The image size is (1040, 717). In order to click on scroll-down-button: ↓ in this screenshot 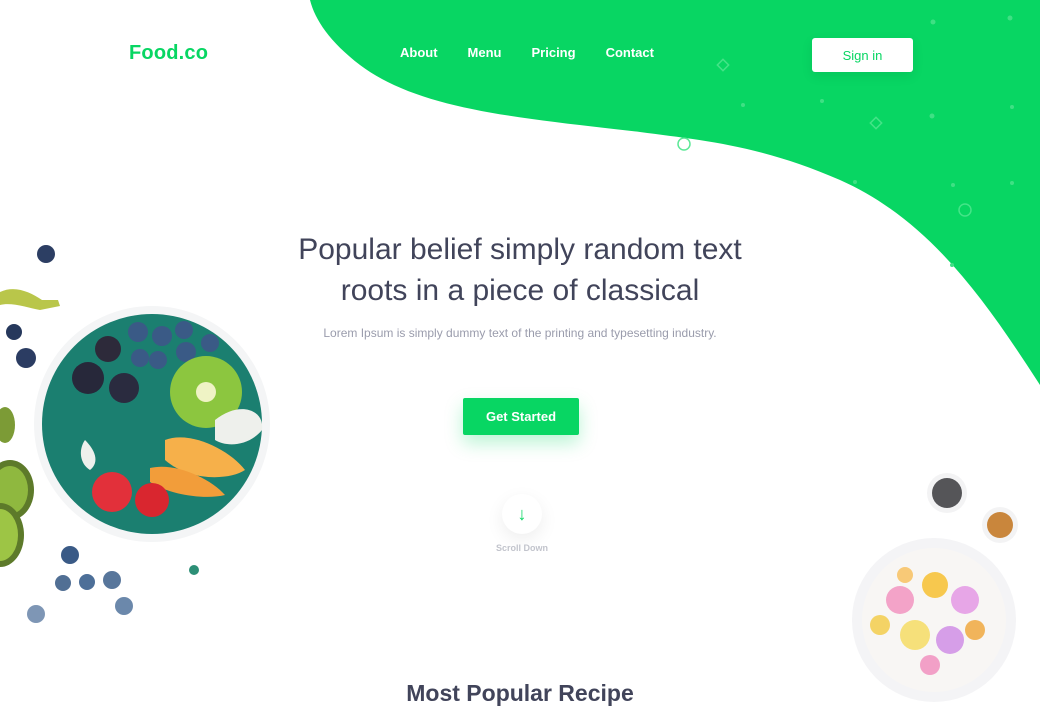, I will do `click(522, 514)`.